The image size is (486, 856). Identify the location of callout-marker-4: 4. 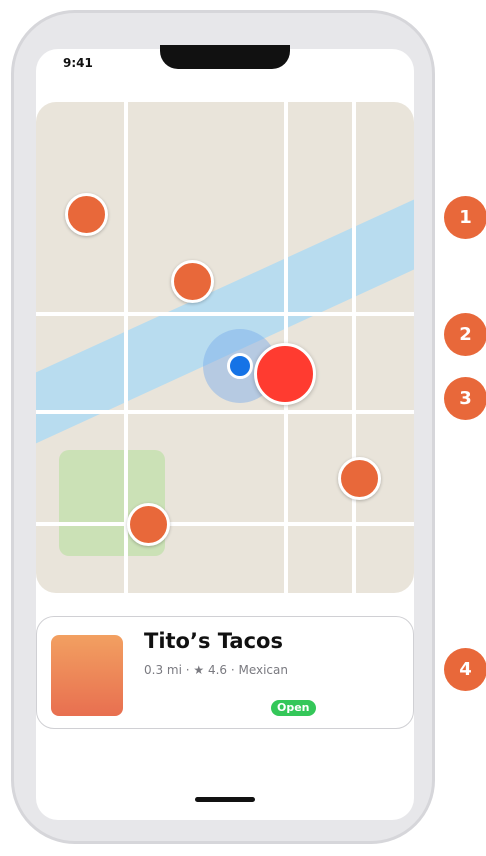
(465, 669).